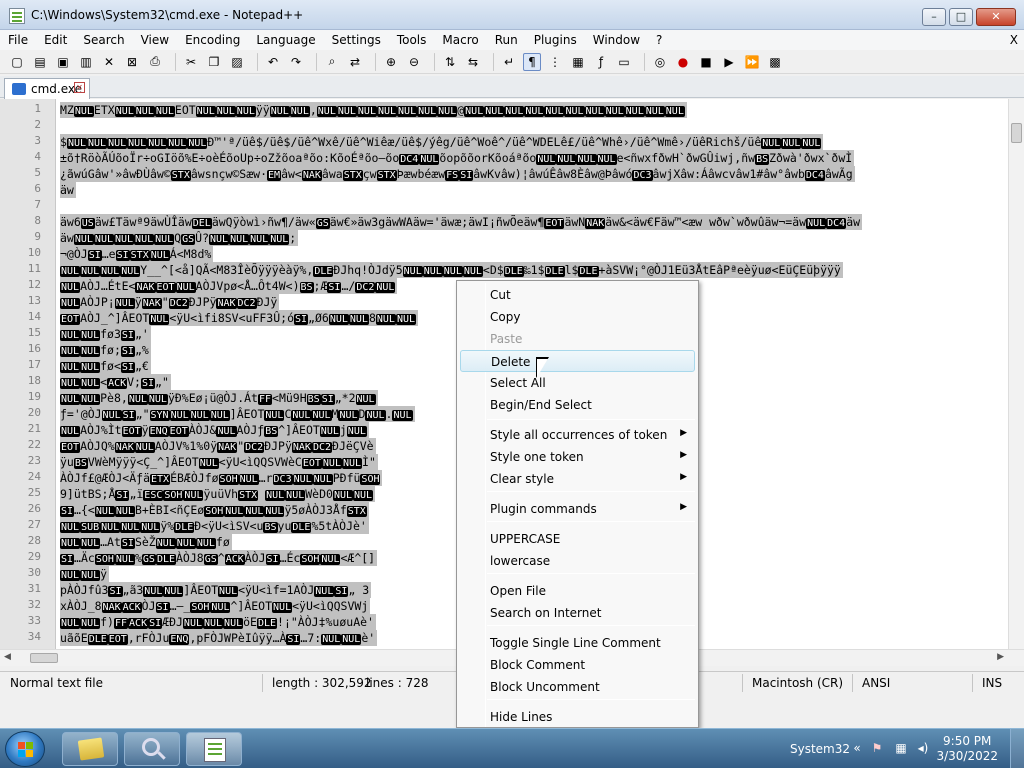 This screenshot has width=1024, height=768. What do you see at coordinates (105, 334) in the screenshot?
I see `text-line: NUL NULfø3SI„'` at bounding box center [105, 334].